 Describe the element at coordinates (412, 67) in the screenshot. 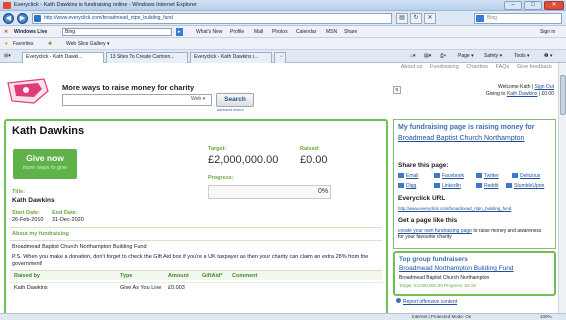

I see `nav-about-us: About us` at that location.